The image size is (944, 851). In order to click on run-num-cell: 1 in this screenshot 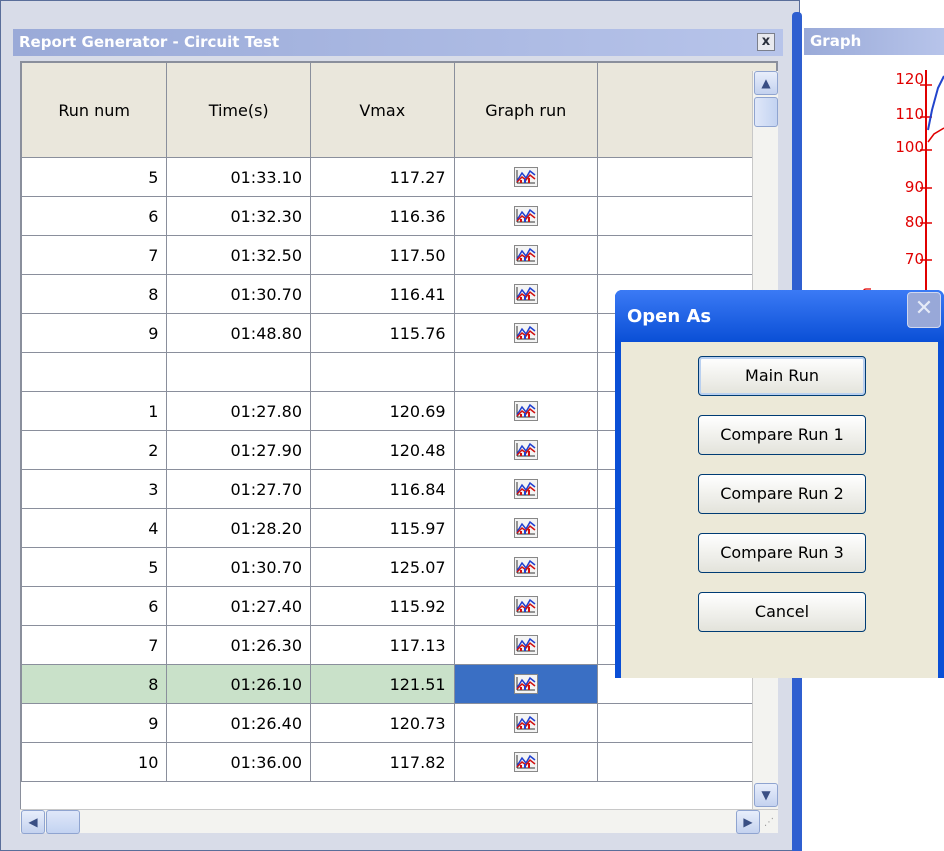, I will do `click(94, 411)`.